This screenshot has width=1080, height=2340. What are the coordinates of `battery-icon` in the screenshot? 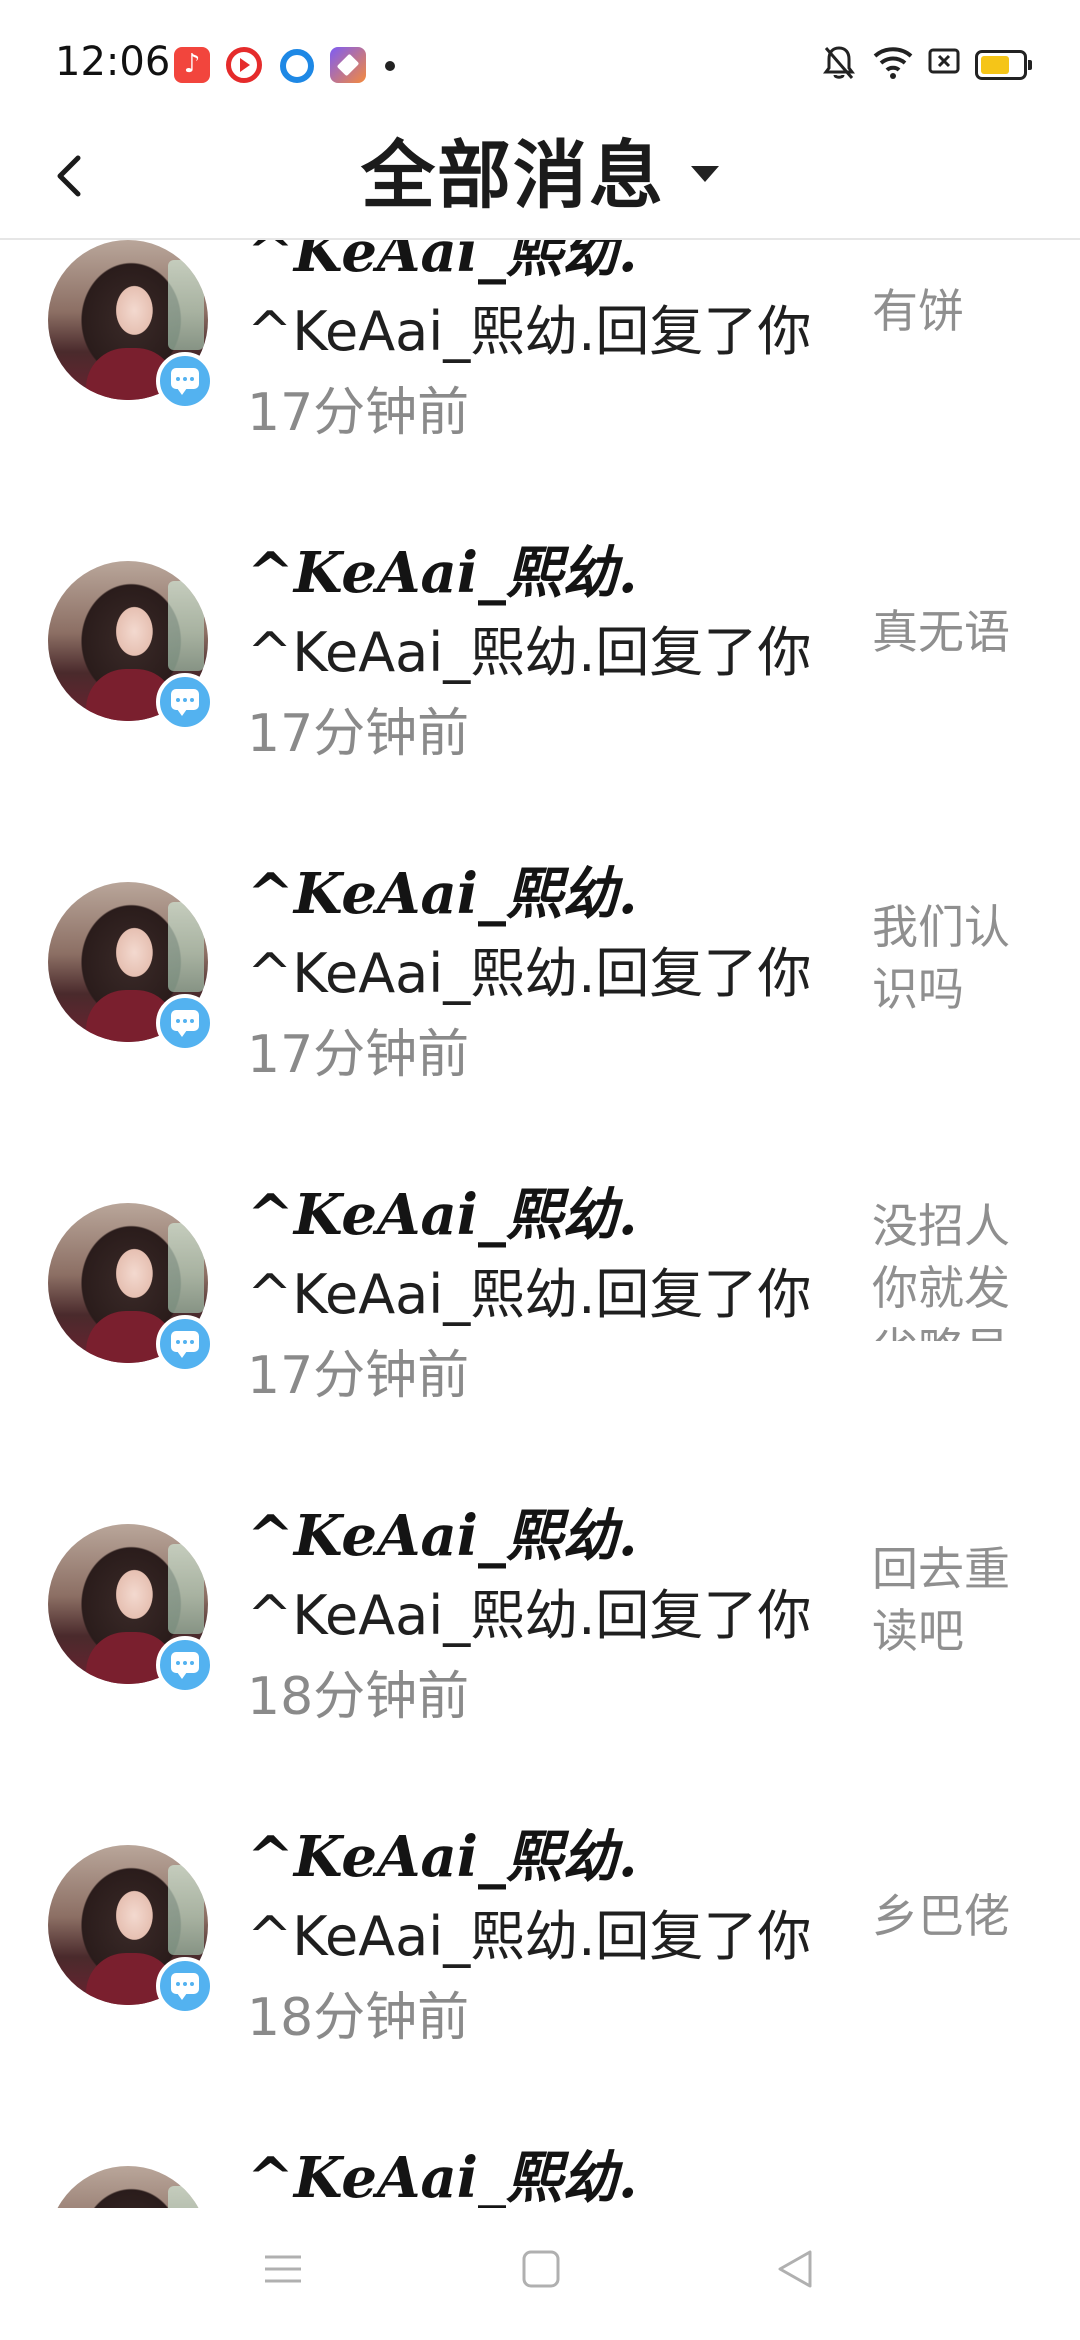 It's located at (1003, 65).